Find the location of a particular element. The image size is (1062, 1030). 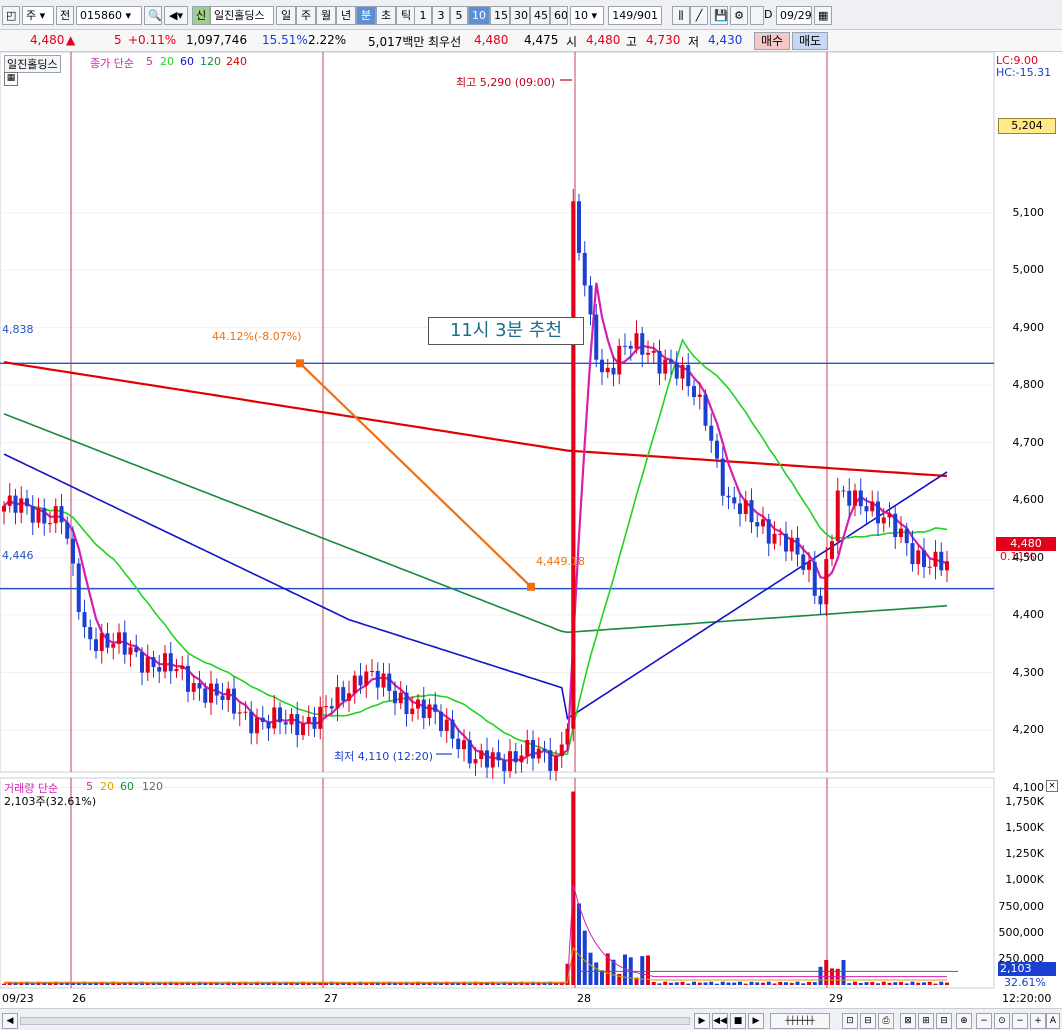

ma-240-label: 240 is located at coordinates (236, 61).